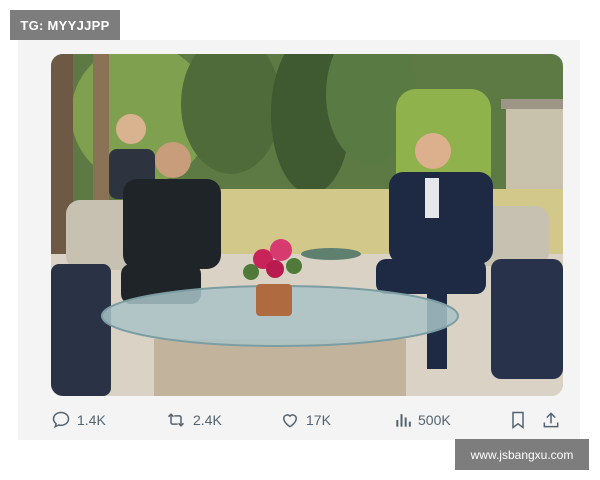 Image resolution: width=600 pixels, height=480 pixels. I want to click on bar-chart-icon, so click(403, 420).